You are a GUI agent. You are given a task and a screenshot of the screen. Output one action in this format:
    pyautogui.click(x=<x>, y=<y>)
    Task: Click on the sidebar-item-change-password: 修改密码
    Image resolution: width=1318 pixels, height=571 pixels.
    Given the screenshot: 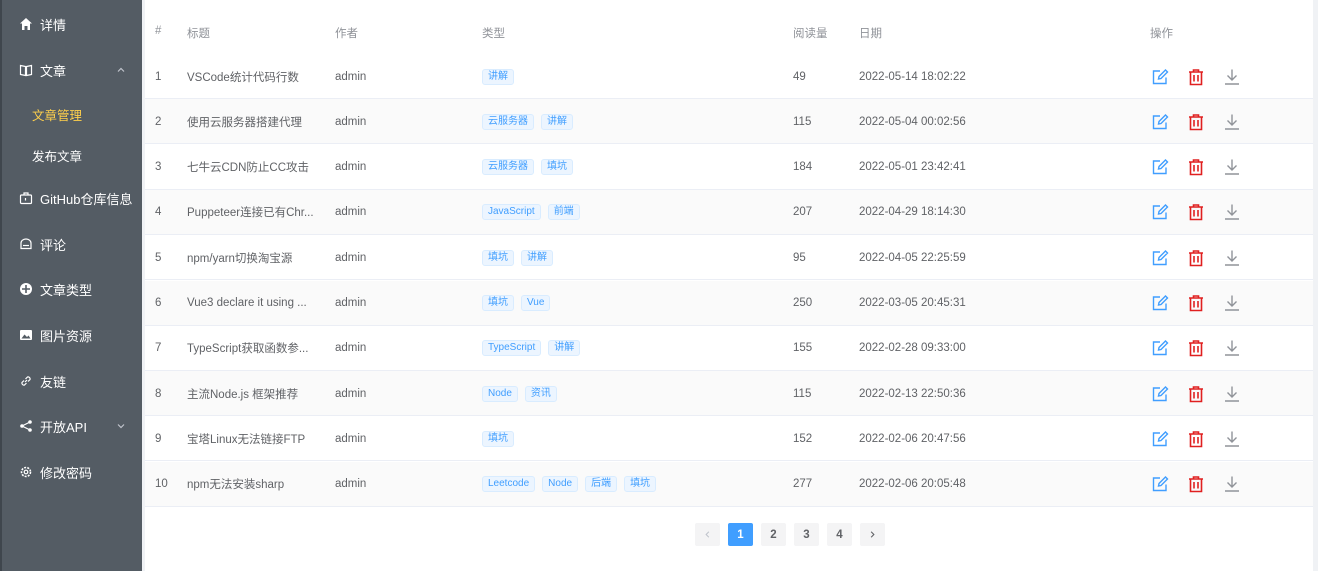 What is the action you would take?
    pyautogui.click(x=72, y=472)
    